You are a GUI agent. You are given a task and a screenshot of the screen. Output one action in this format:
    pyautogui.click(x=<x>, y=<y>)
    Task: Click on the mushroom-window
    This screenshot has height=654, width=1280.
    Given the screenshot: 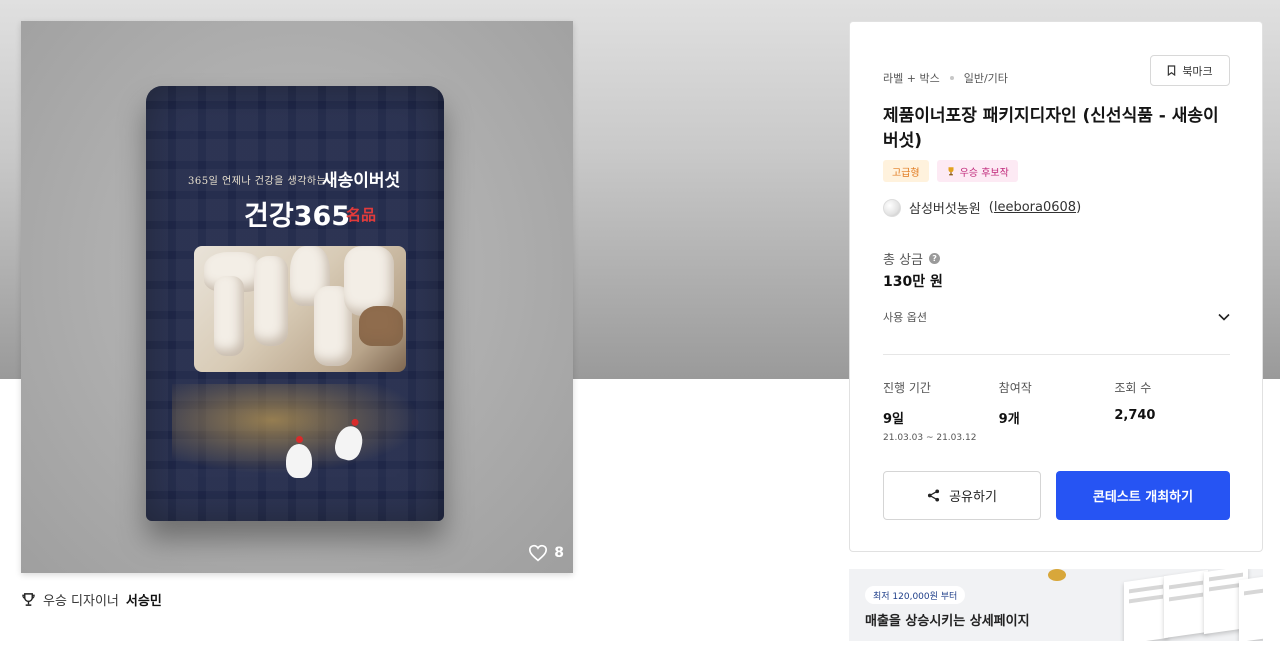 What is the action you would take?
    pyautogui.click(x=300, y=309)
    